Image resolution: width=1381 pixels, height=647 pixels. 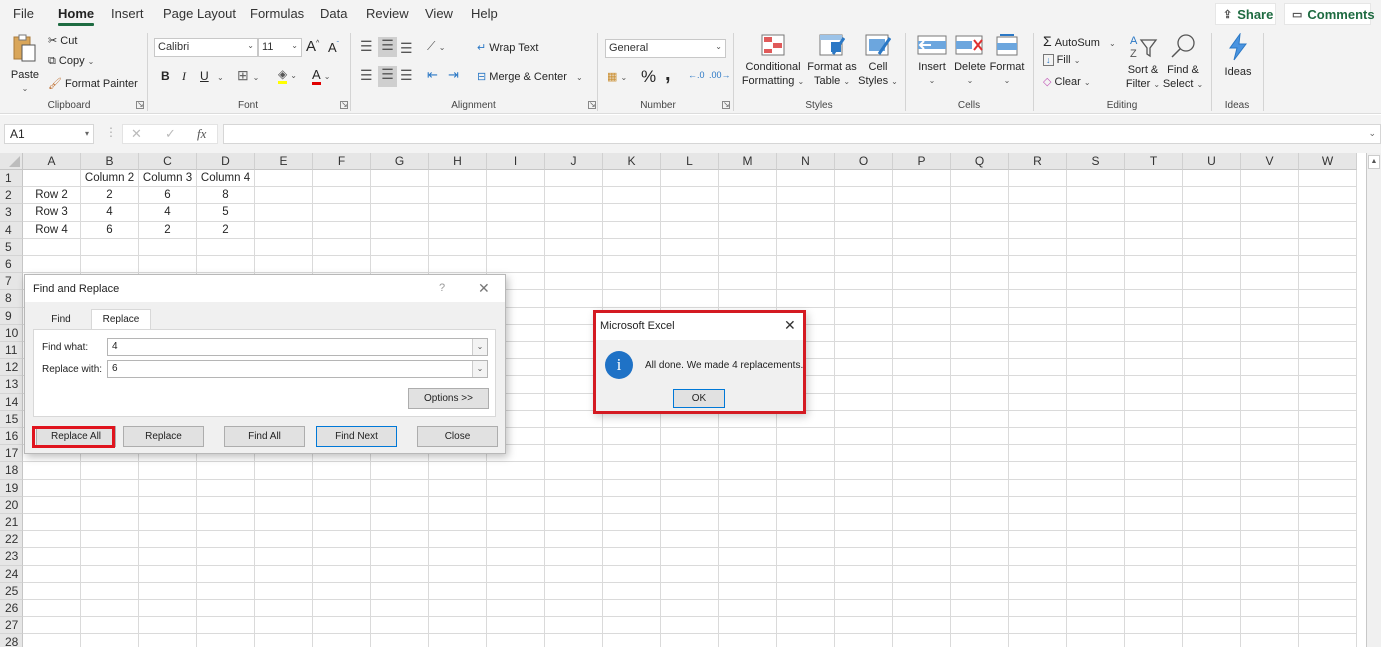 I want to click on cell-N27, so click(x=806, y=626).